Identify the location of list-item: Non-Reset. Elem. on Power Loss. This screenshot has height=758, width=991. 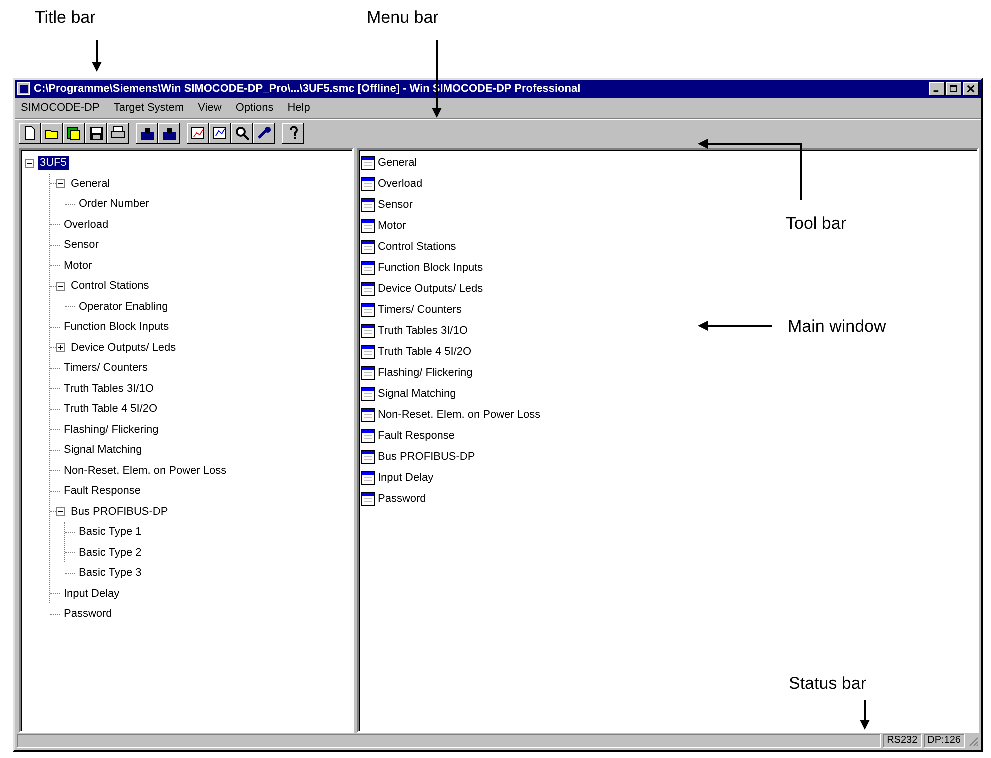
(459, 414).